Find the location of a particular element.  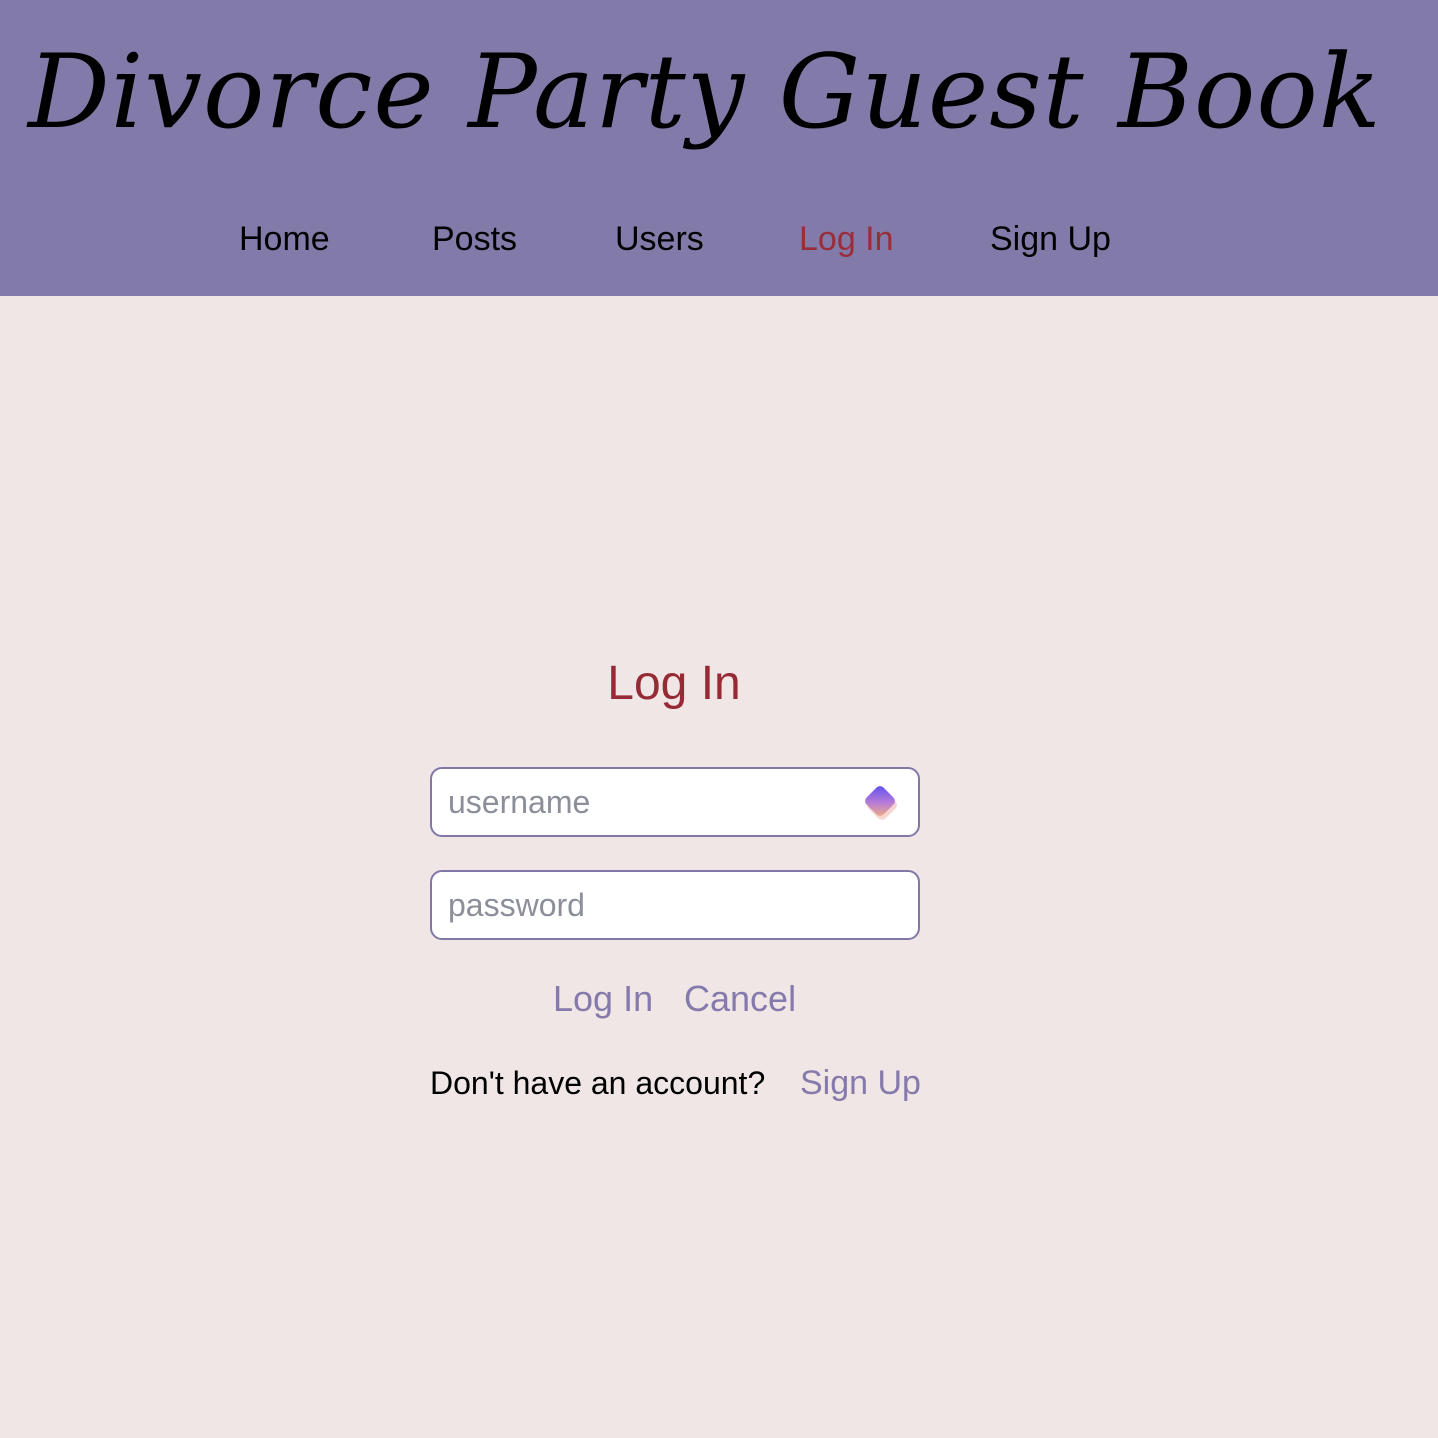

login-heading: Log In is located at coordinates (719, 684).